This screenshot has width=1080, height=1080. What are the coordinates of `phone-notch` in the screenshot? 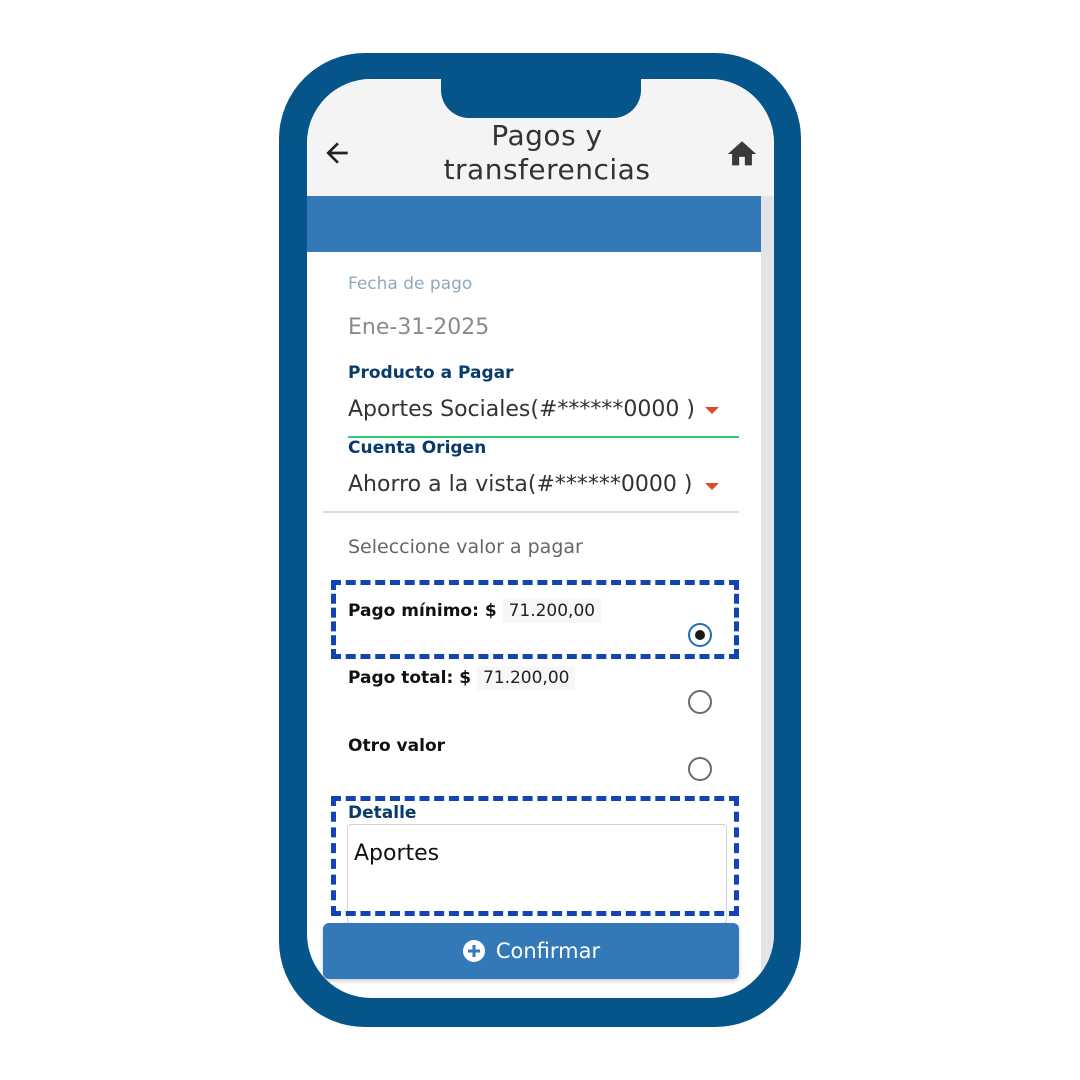 It's located at (541, 94).